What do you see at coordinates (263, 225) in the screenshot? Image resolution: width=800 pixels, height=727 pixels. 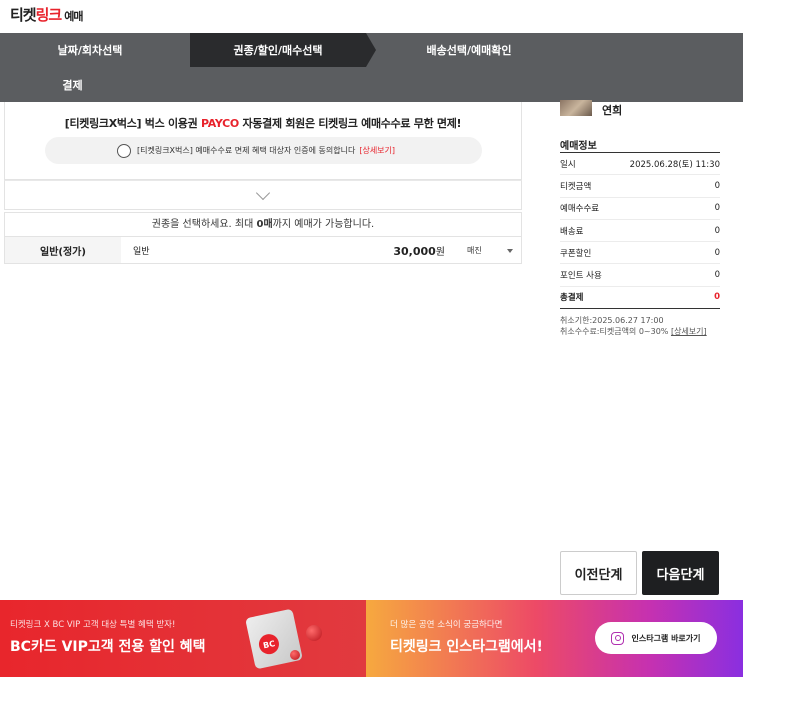 I see `grade-header: 권종을 선택하세요. 최대 0매까지 예매가 가능합니다.` at bounding box center [263, 225].